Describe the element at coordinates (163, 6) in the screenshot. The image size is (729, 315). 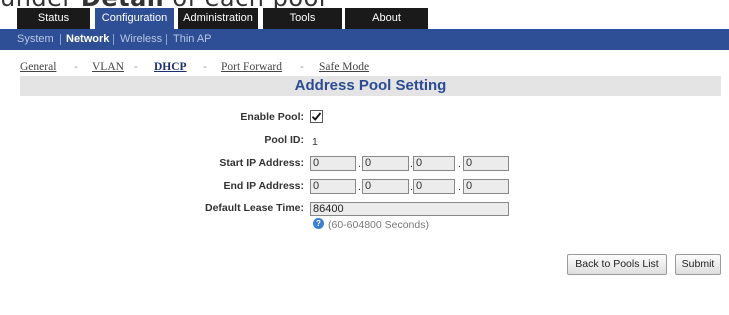
I see `cropped-heading-text: under Detail of each pool` at that location.